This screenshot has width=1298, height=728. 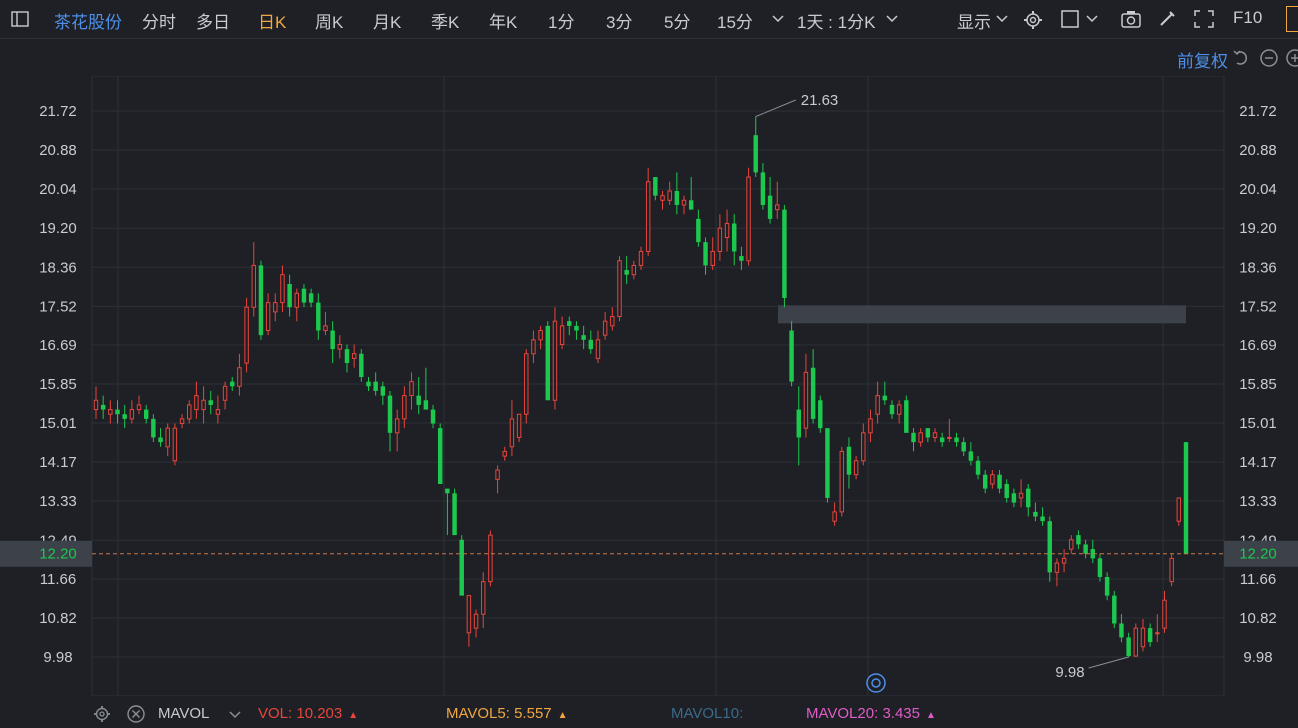 I want to click on period-select: 1天 : 1分K, so click(x=836, y=20).